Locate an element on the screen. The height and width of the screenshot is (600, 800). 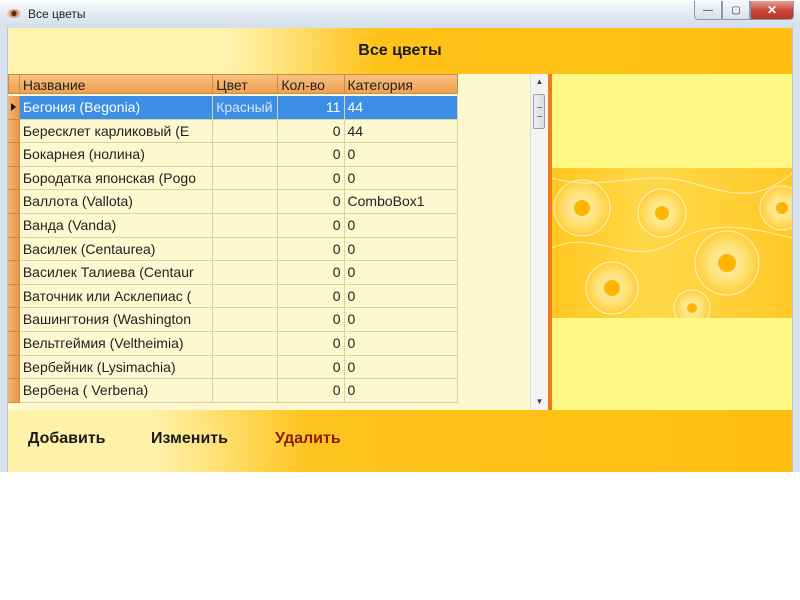
table-row: Ваточник или Асклепиас ( 0 0 is located at coordinates (233, 296).